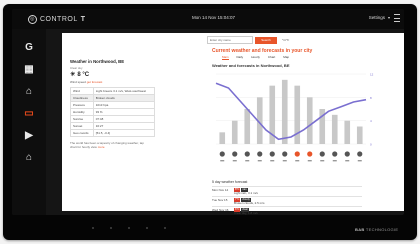 This screenshot has height=244, width=420. I want to click on unit-toggle-link: °C/°F, so click(285, 40).